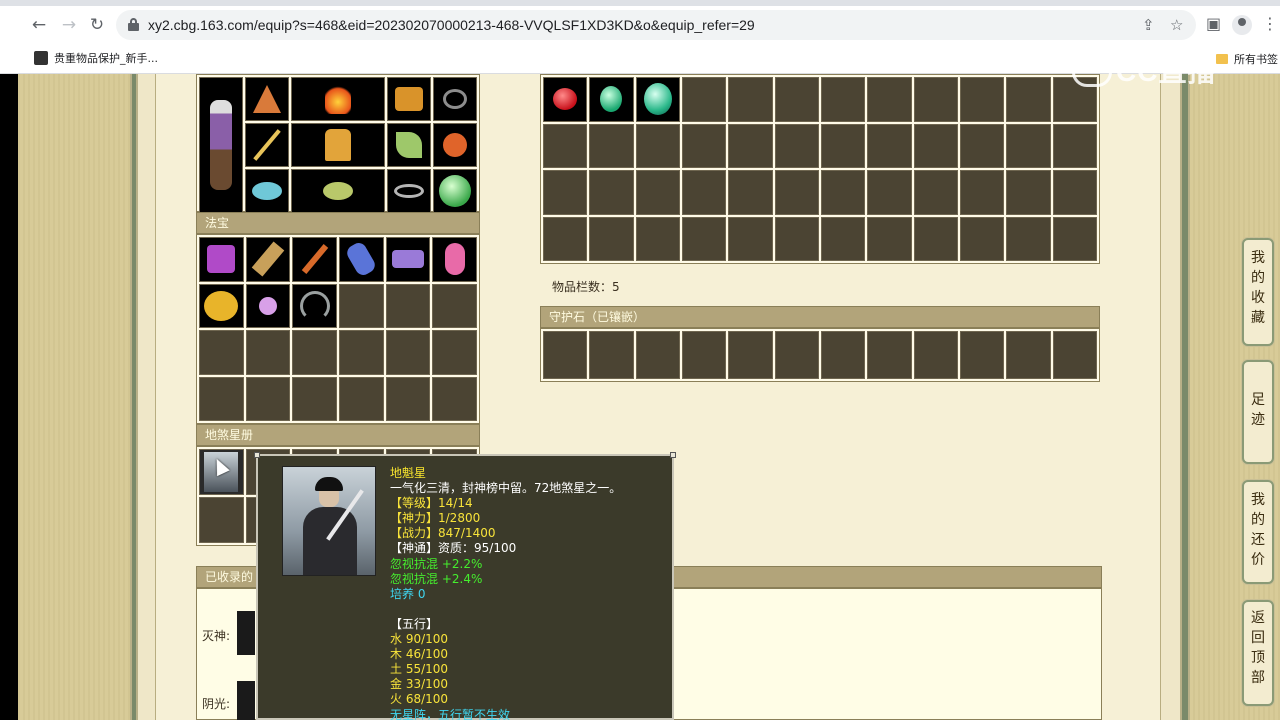 Image resolution: width=1280 pixels, height=720 pixels. What do you see at coordinates (1242, 25) in the screenshot?
I see `profile-avatar-icon` at bounding box center [1242, 25].